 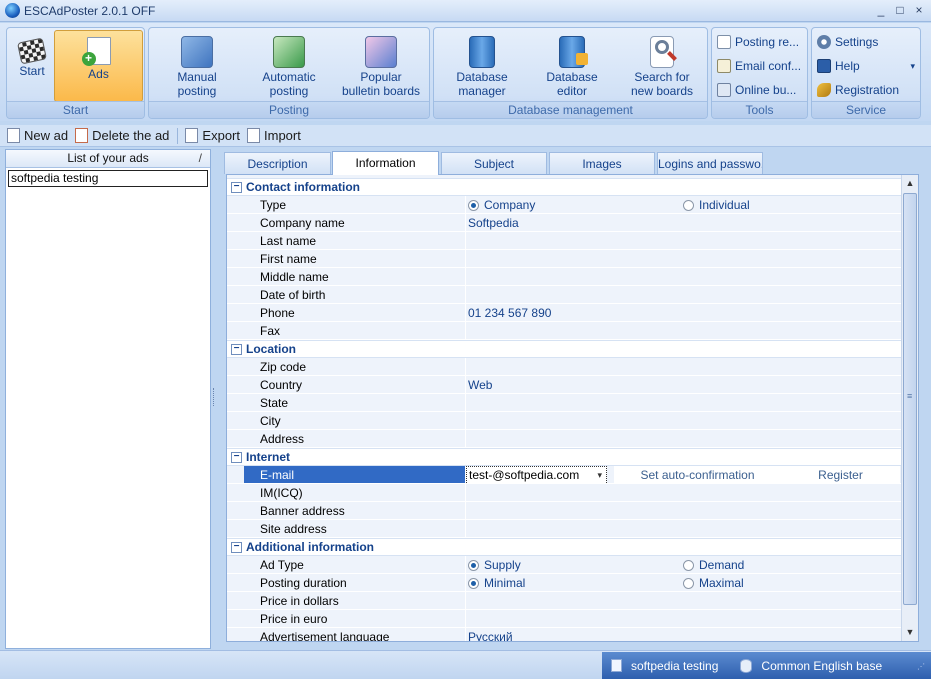 I want to click on ad-list-header: List of your ads /, so click(x=108, y=159).